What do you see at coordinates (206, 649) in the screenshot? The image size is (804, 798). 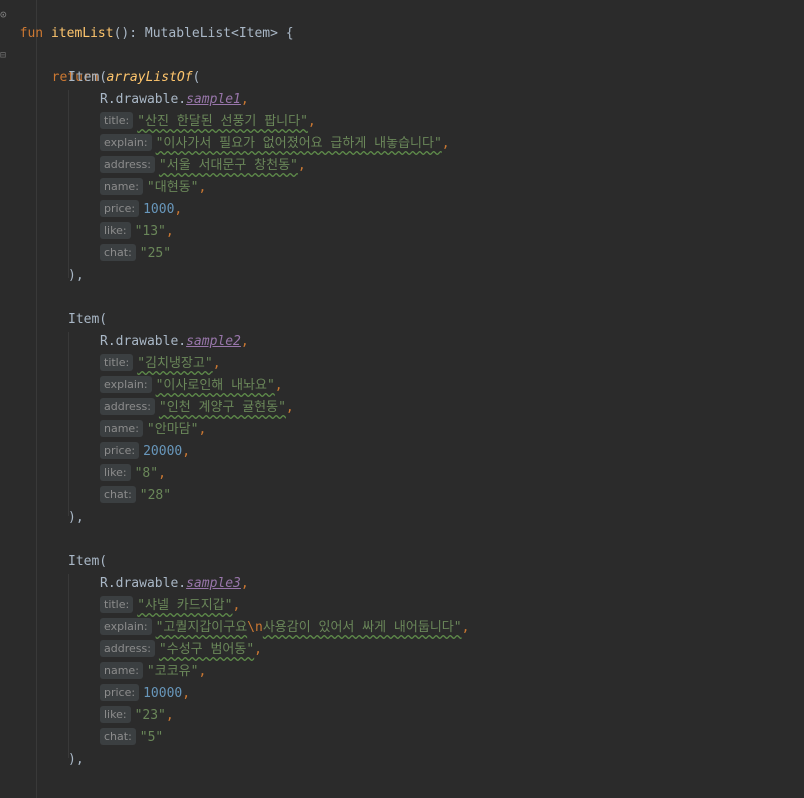 I see `address-value: "수성구 범어동"` at bounding box center [206, 649].